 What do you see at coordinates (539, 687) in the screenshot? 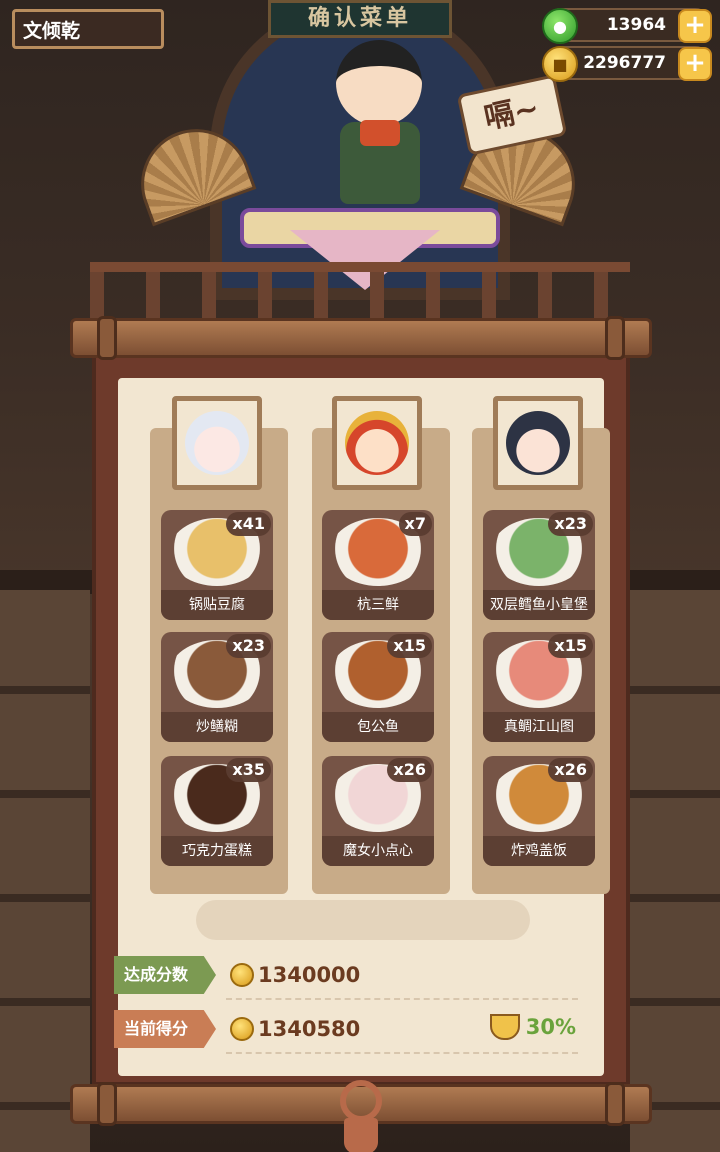
I see `dish-card: x15 真鲷江山图` at bounding box center [539, 687].